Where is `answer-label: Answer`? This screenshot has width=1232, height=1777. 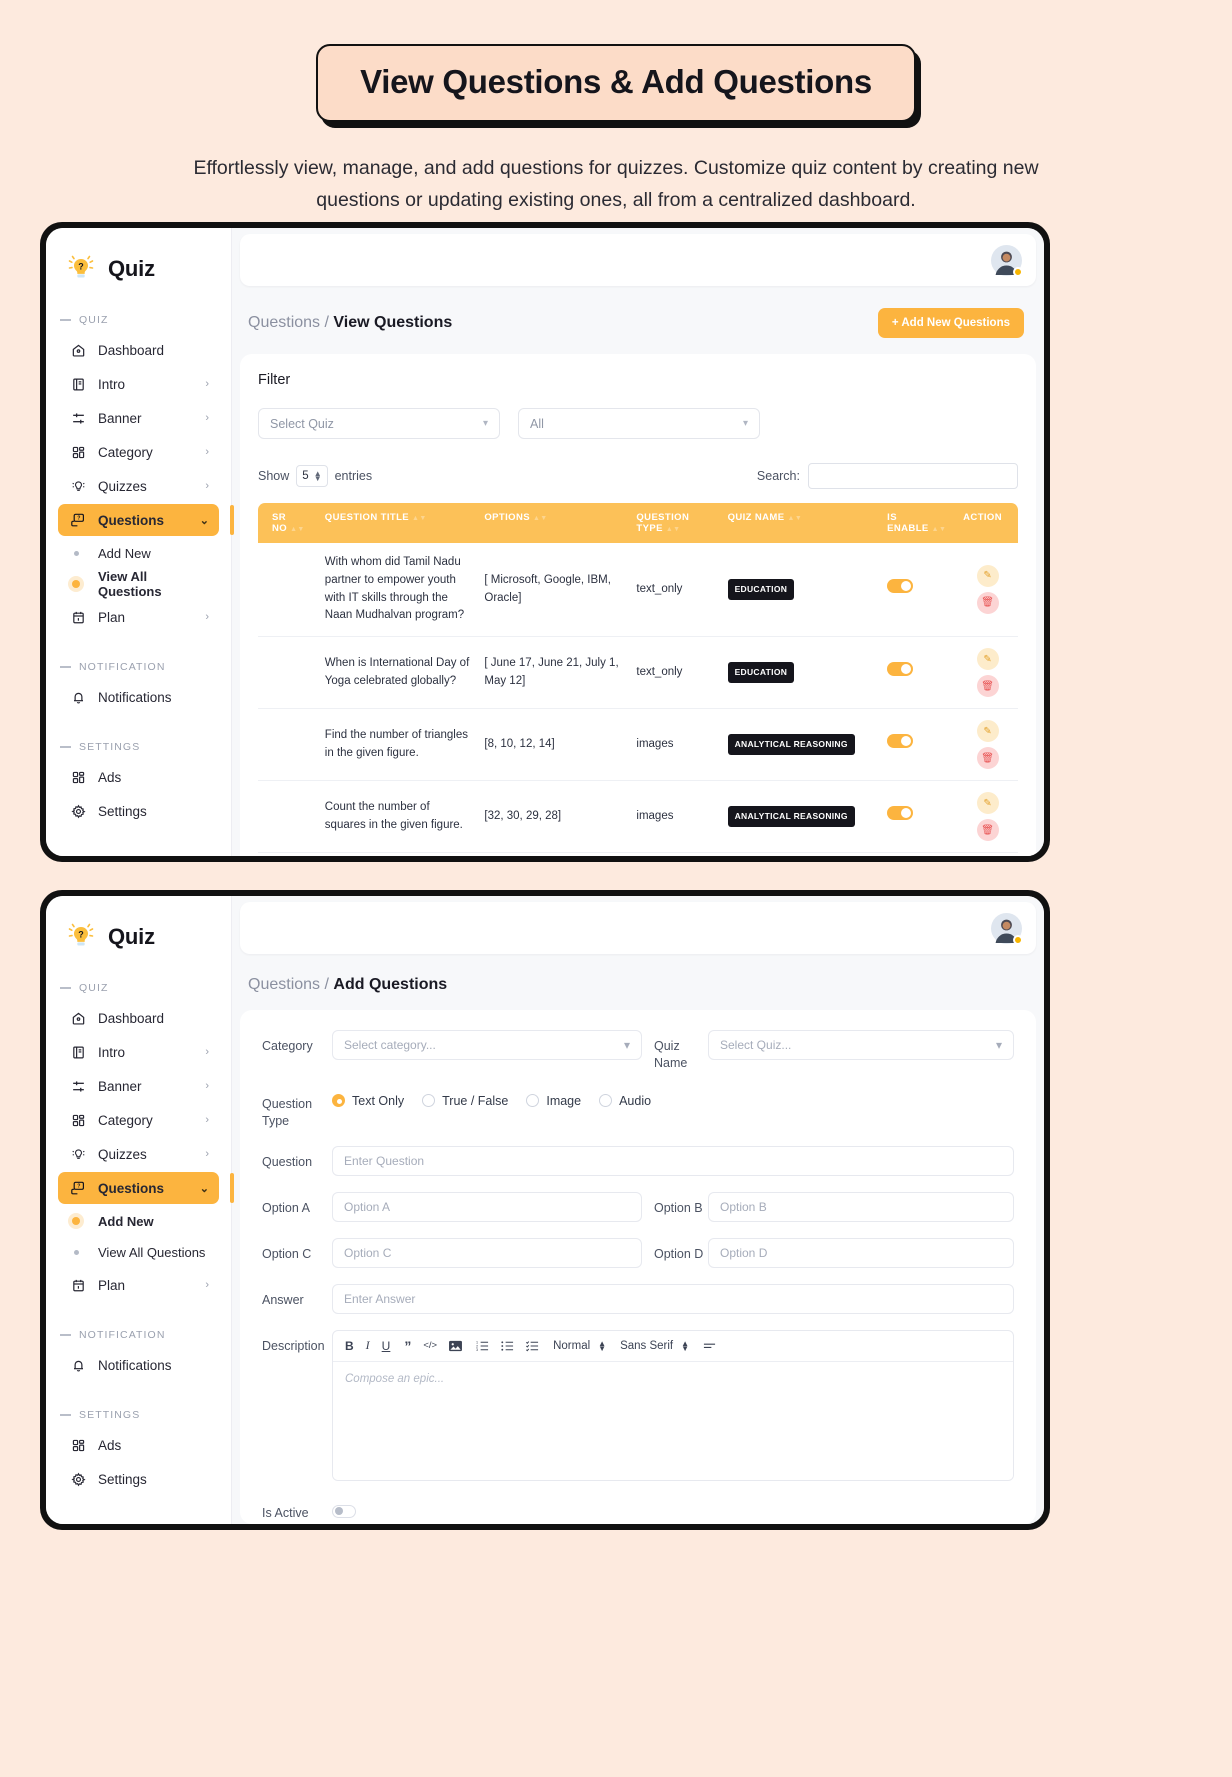
answer-label: Answer is located at coordinates (283, 1299).